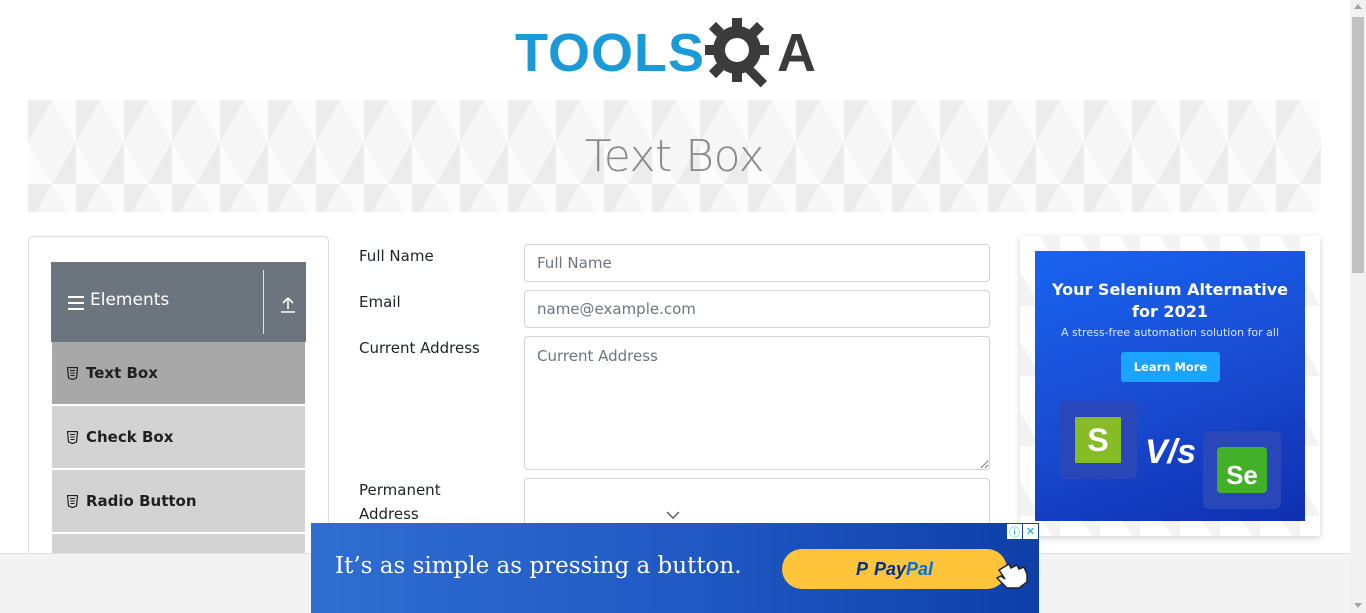 The width and height of the screenshot is (1366, 613). Describe the element at coordinates (1170, 301) in the screenshot. I see `ad-title: Your Selenium Alternative for 2021` at that location.